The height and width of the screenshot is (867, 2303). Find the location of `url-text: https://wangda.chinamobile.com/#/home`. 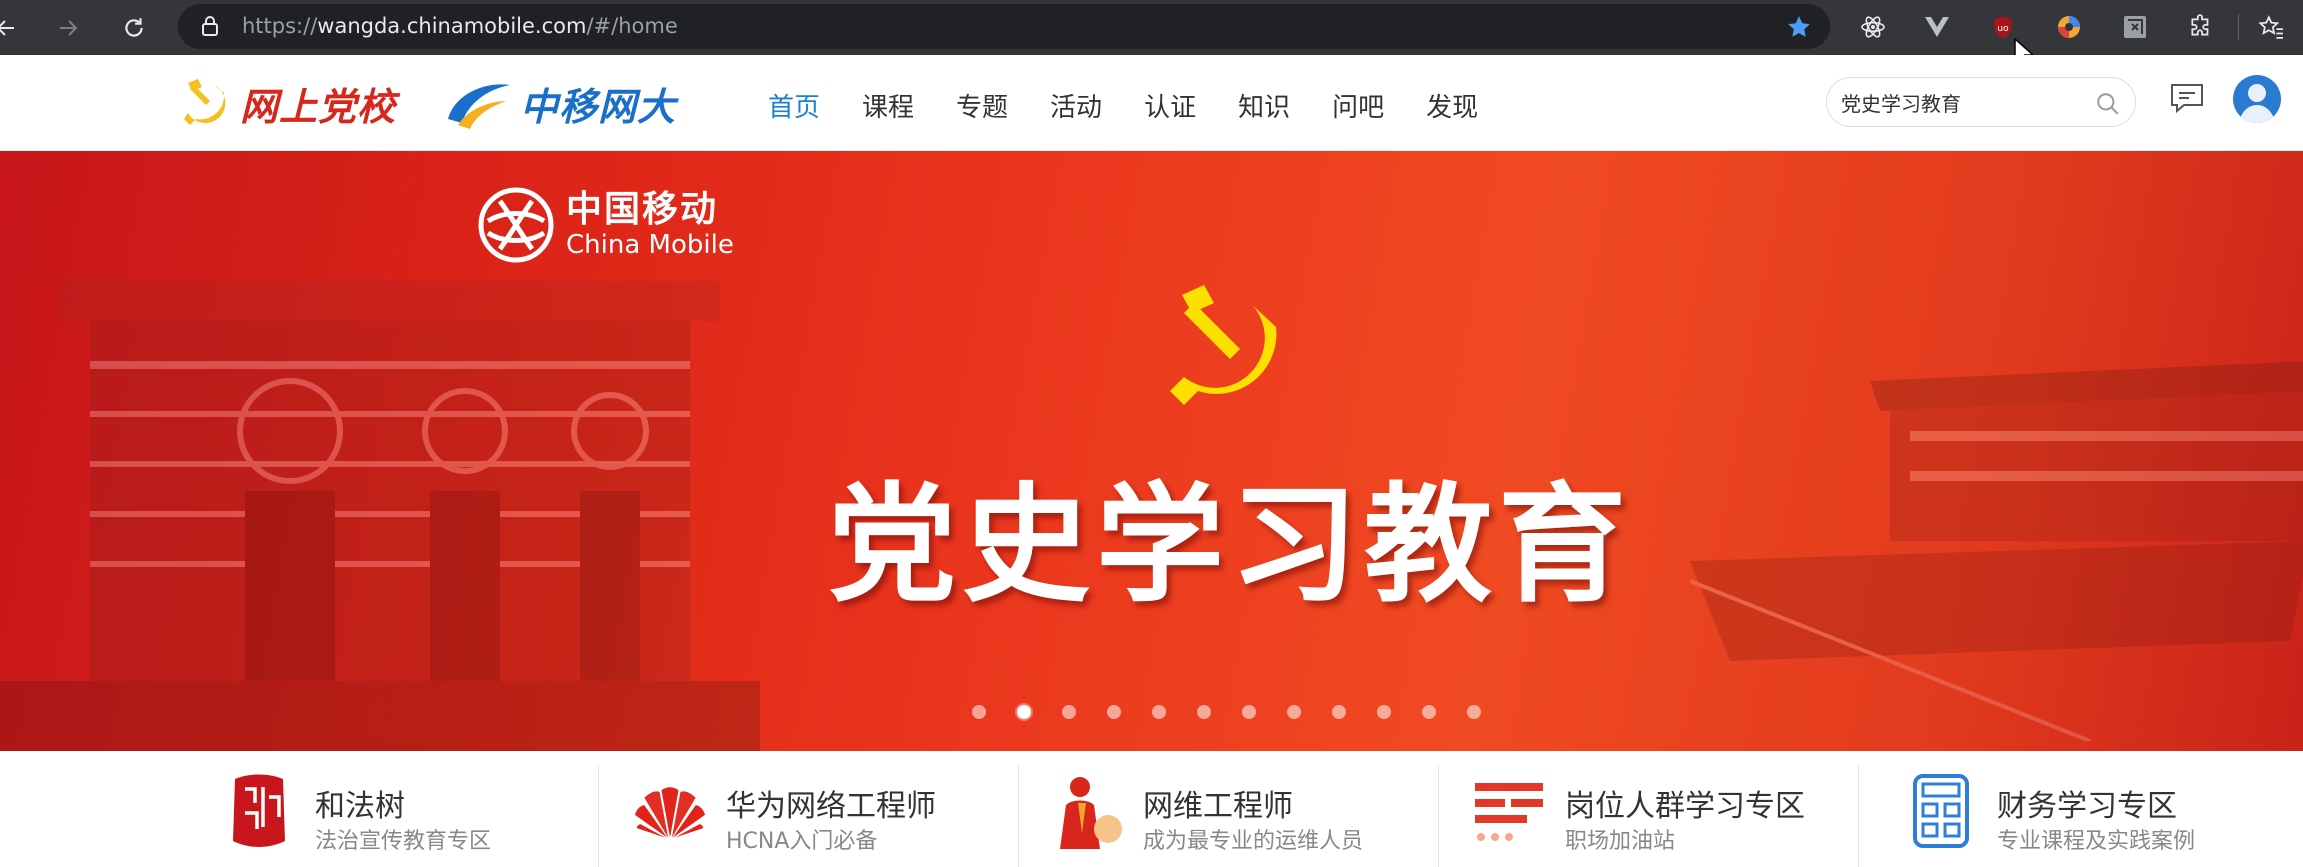

url-text: https://wangda.chinamobile.com/#/home is located at coordinates (460, 26).